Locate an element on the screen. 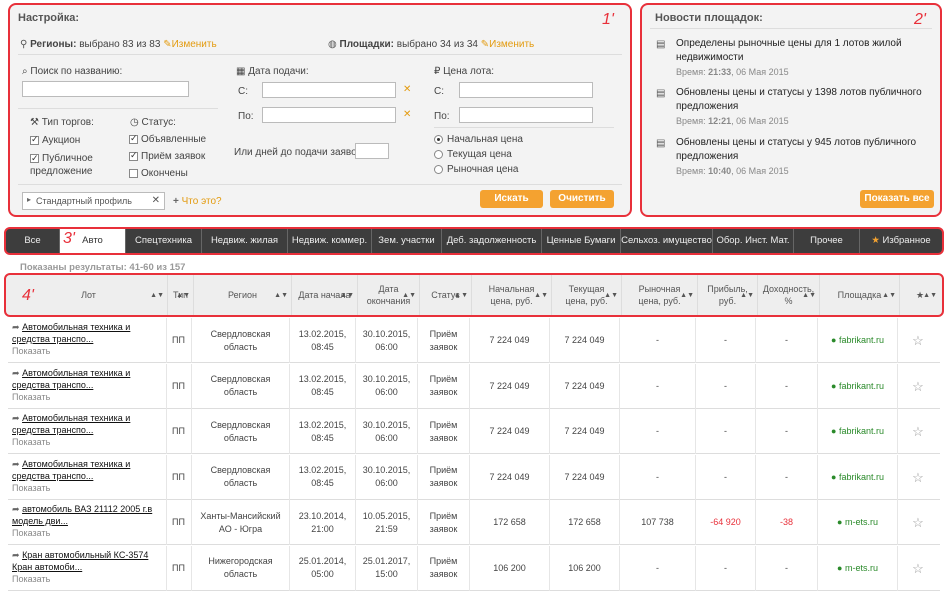 This screenshot has height=591, width=950. col-header-start-date: Дата начала ▲▼ is located at coordinates (325, 295).